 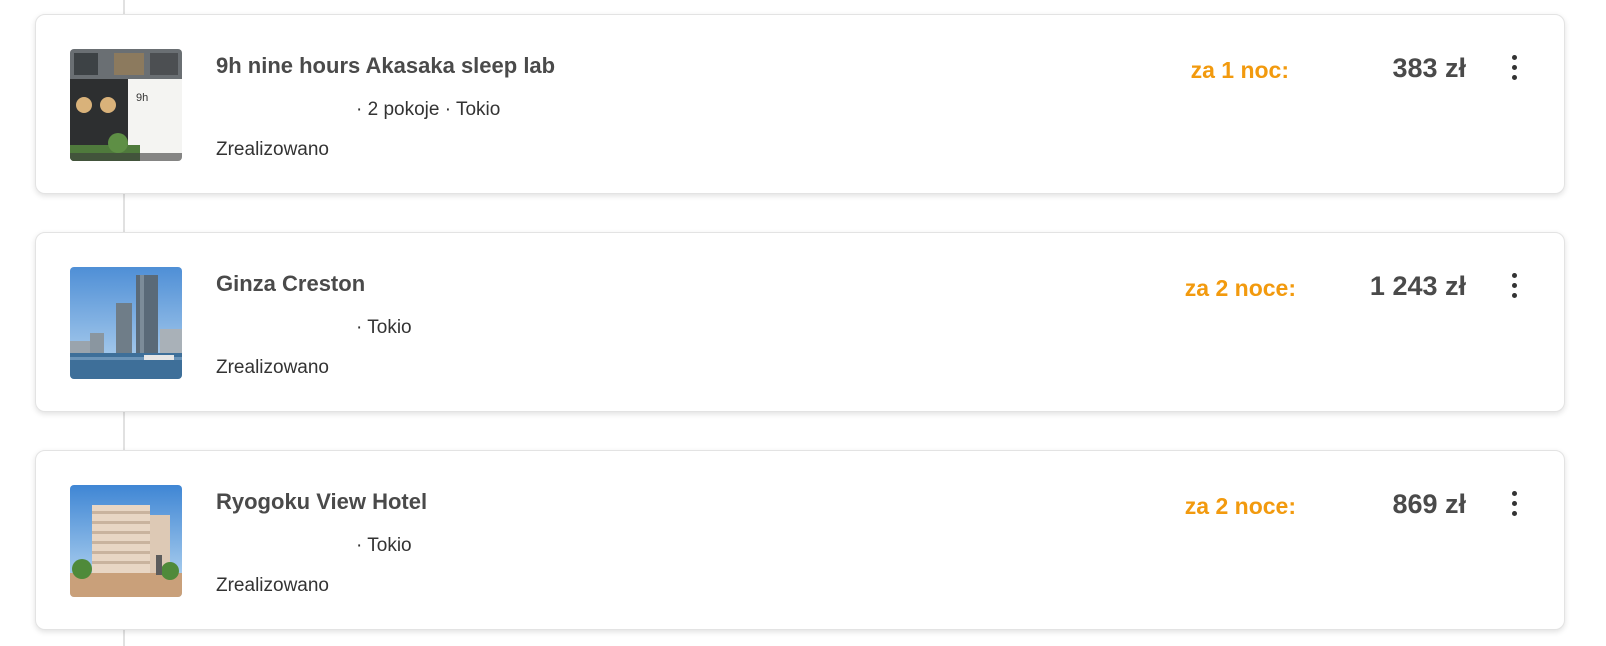 What do you see at coordinates (1429, 68) in the screenshot?
I see `price: 383 zł` at bounding box center [1429, 68].